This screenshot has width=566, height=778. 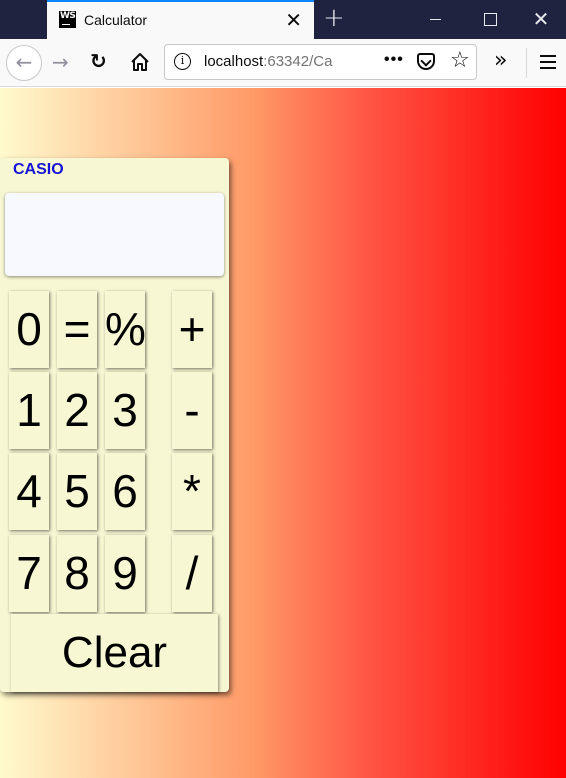 I want to click on key-multiply: *, so click(x=192, y=491).